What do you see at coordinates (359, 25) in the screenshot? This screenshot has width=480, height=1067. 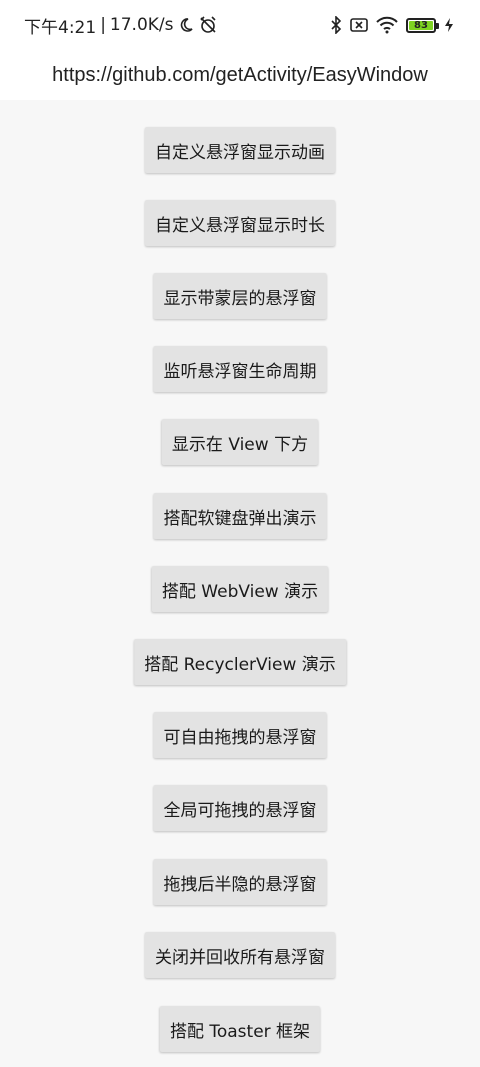 I see `sim-x-icon` at bounding box center [359, 25].